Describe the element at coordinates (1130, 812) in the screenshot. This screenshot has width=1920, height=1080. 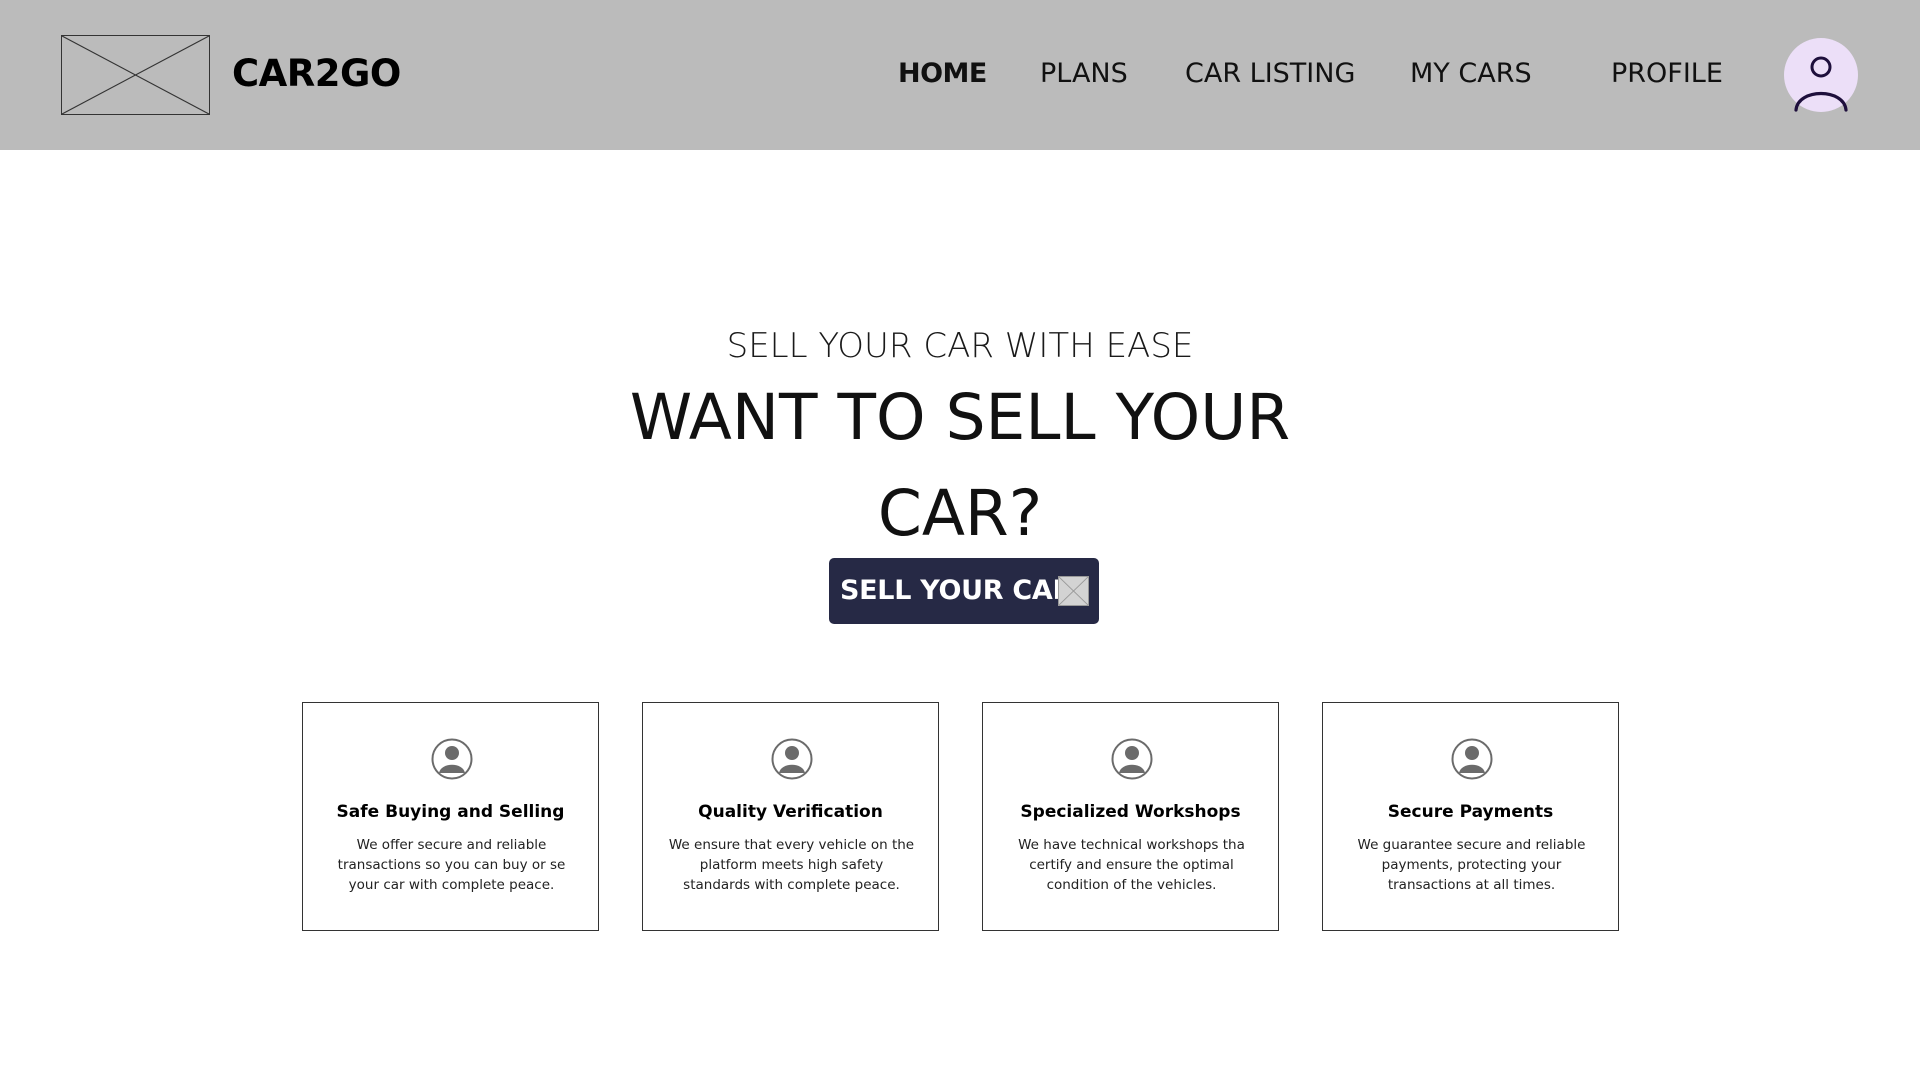
I see `feature-title: Specialized Workshops` at that location.